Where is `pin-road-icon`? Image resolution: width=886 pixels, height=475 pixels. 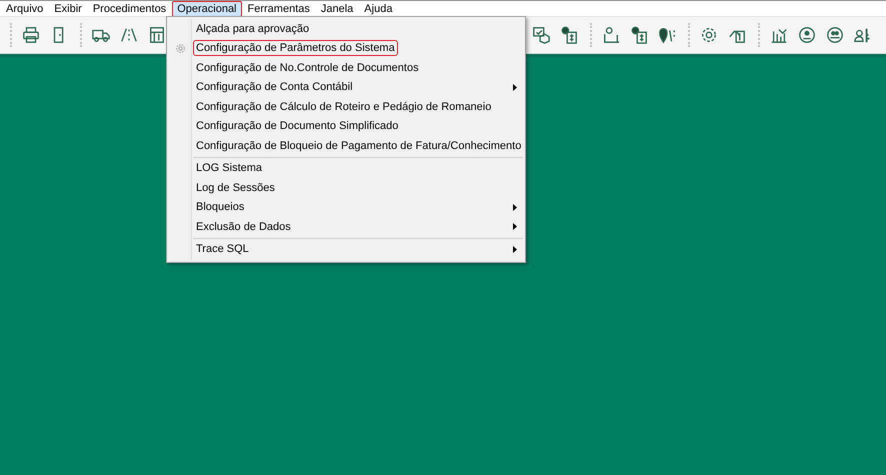
pin-road-icon is located at coordinates (667, 35).